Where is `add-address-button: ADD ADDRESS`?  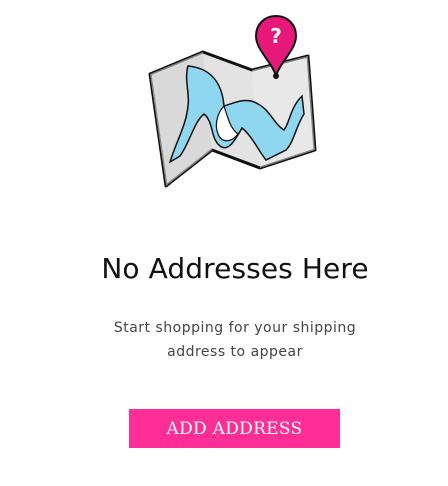
add-address-button: ADD ADDRESS is located at coordinates (234, 428).